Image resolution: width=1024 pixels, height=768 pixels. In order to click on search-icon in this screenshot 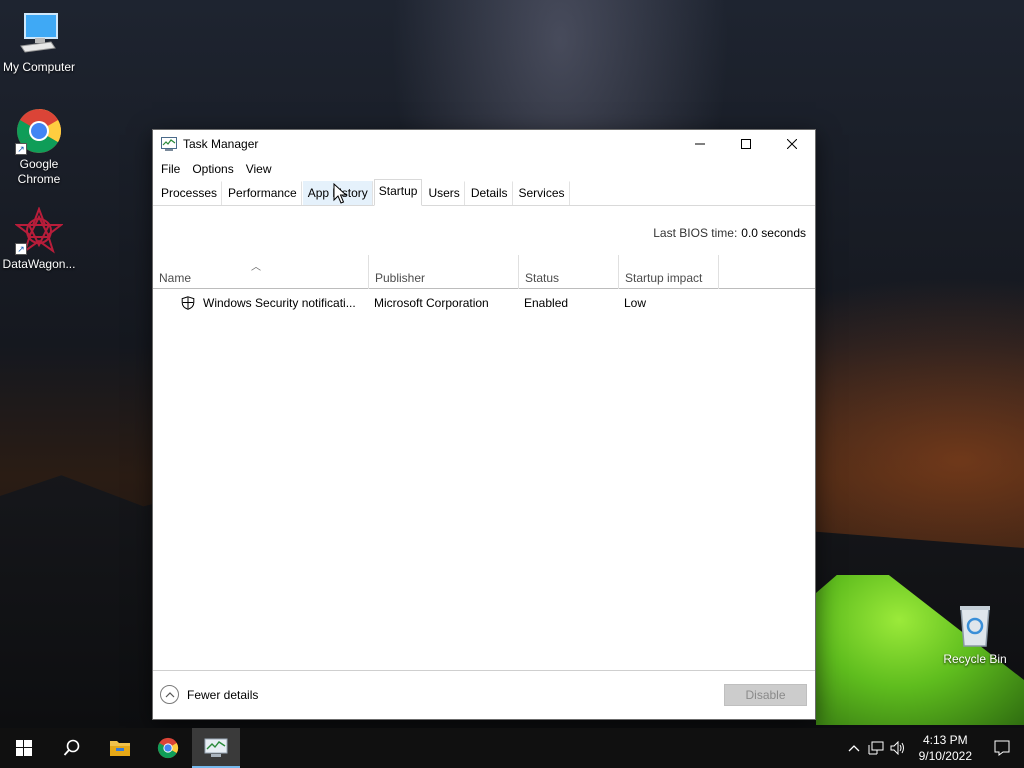, I will do `click(71, 747)`.